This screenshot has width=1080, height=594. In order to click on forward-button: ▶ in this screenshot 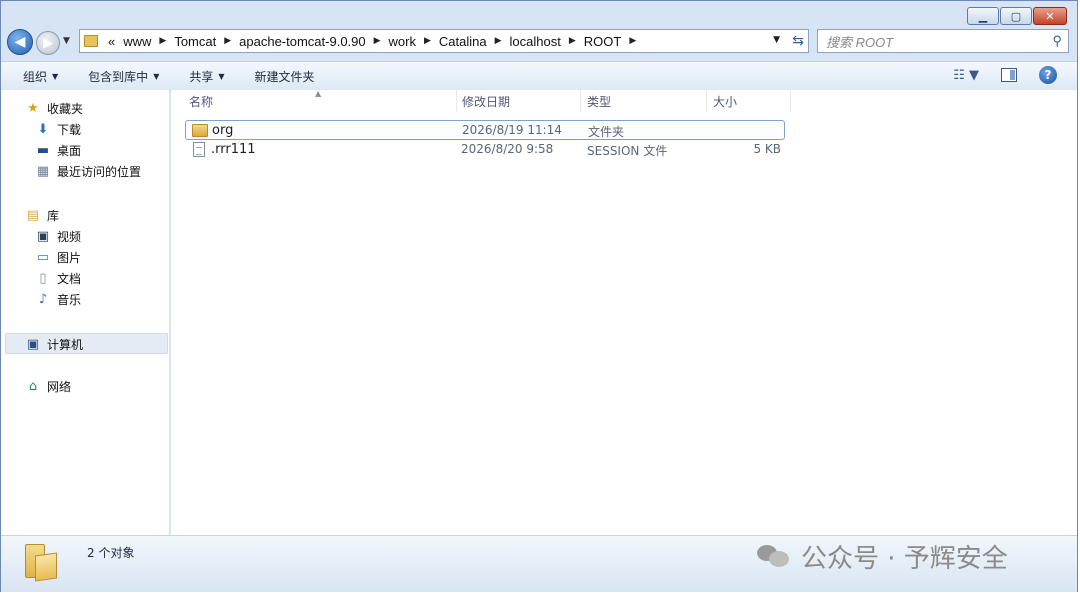, I will do `click(48, 43)`.